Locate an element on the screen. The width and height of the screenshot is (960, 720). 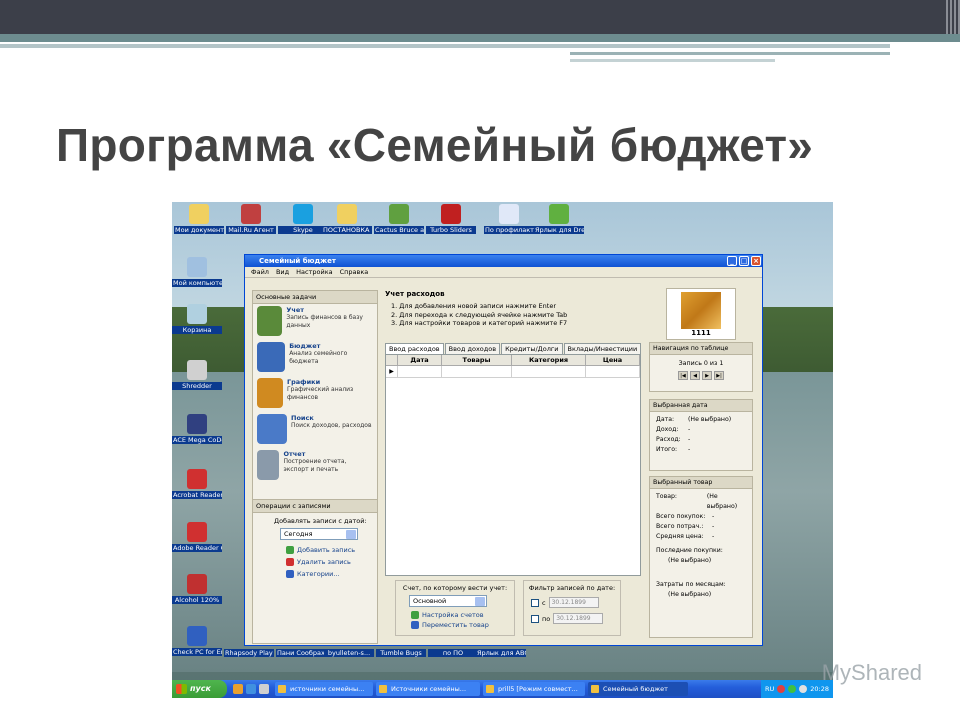
network-icon is located at coordinates (792, 689).